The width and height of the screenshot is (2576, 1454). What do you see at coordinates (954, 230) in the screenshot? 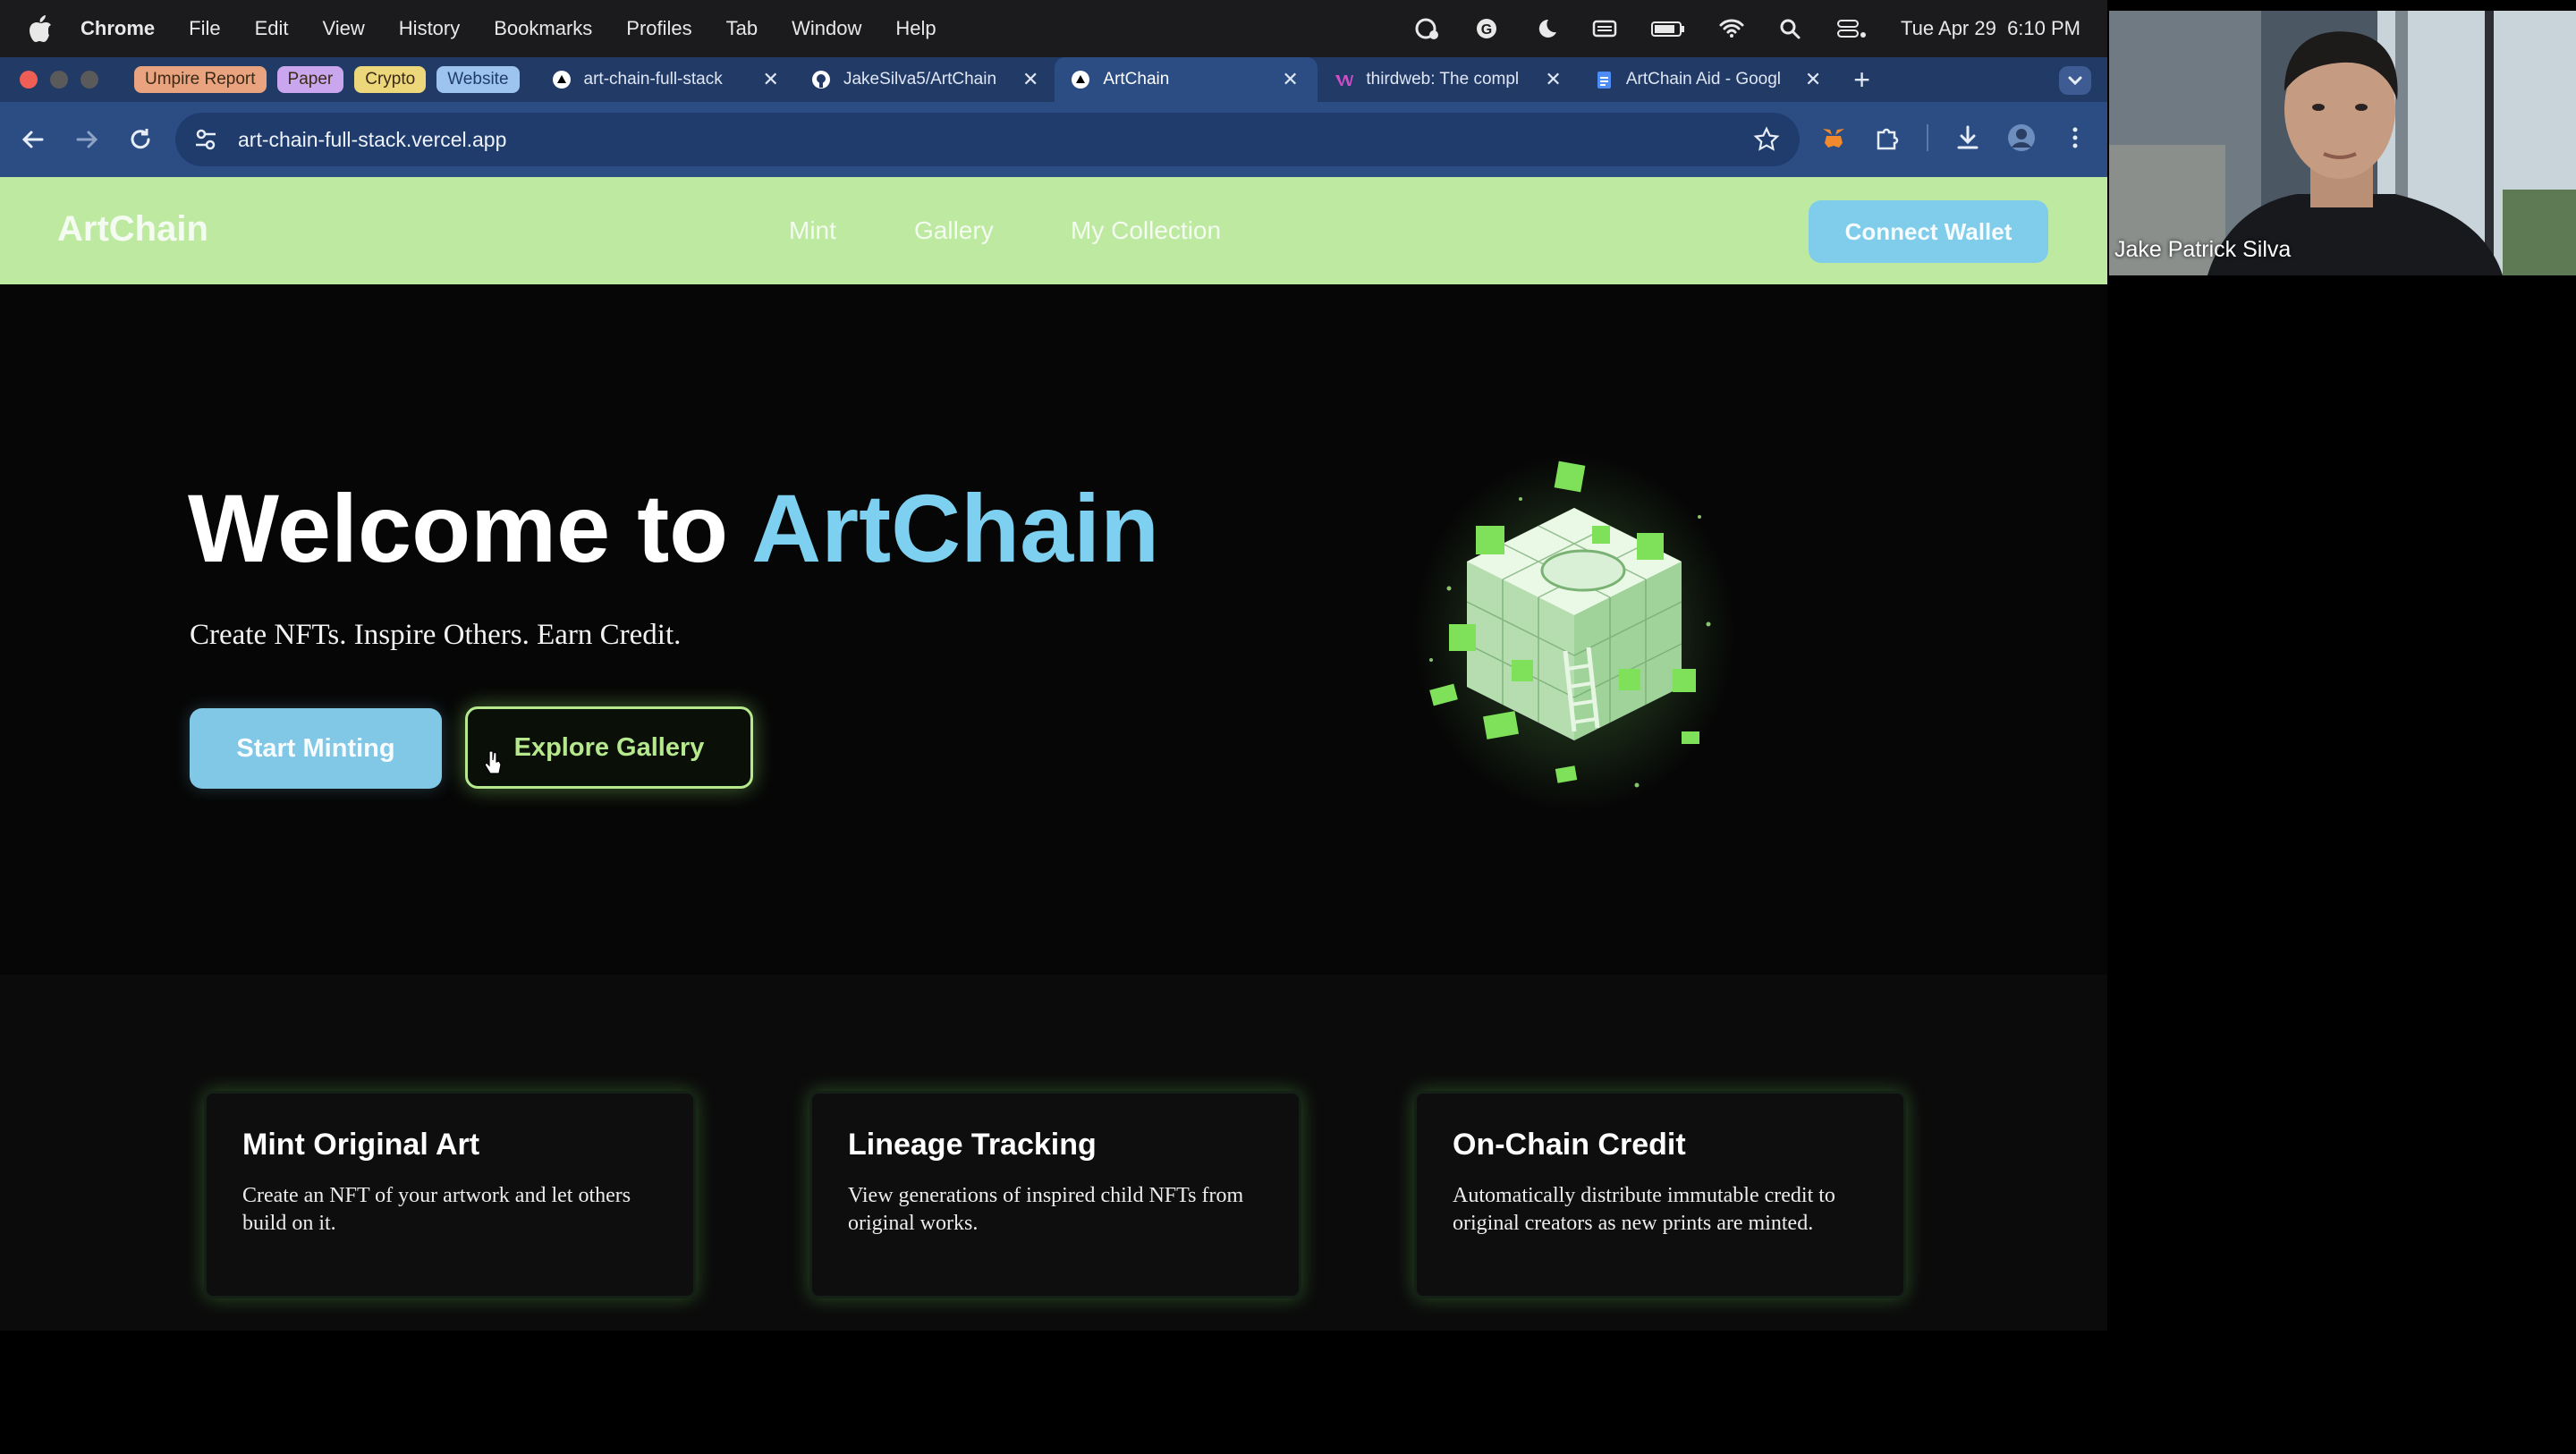
I see `nav-link-gallery: Gallery` at bounding box center [954, 230].